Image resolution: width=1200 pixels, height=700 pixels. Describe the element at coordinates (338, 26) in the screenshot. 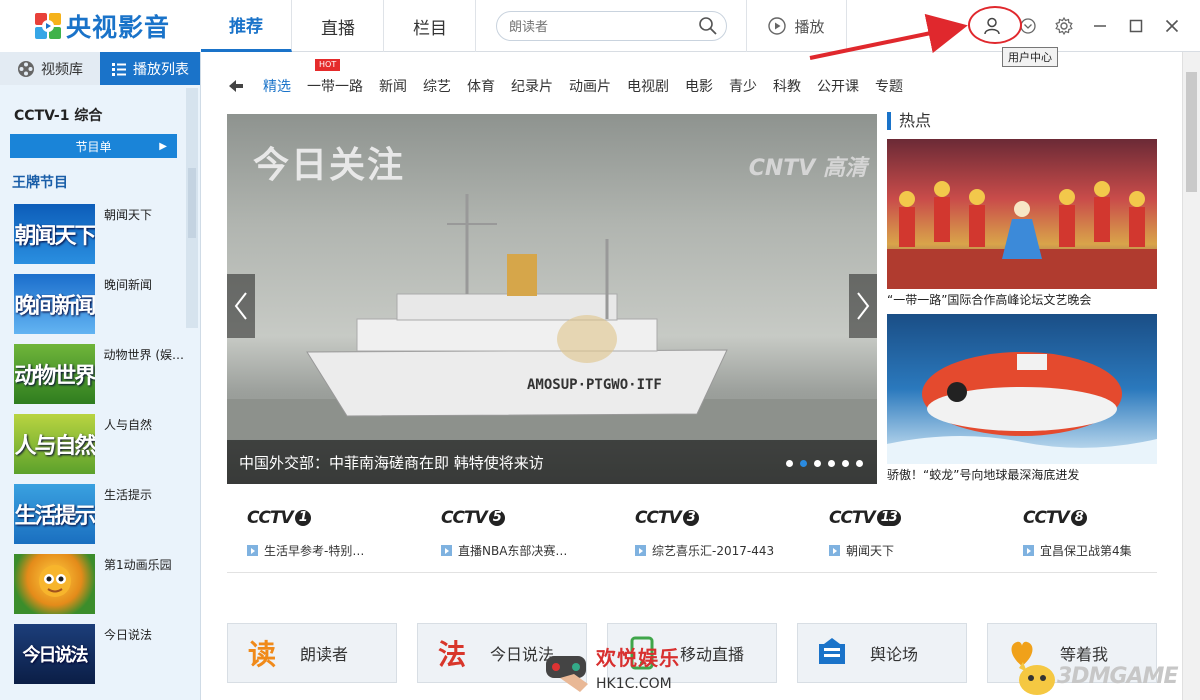

I see `tab-live: 直播` at that location.